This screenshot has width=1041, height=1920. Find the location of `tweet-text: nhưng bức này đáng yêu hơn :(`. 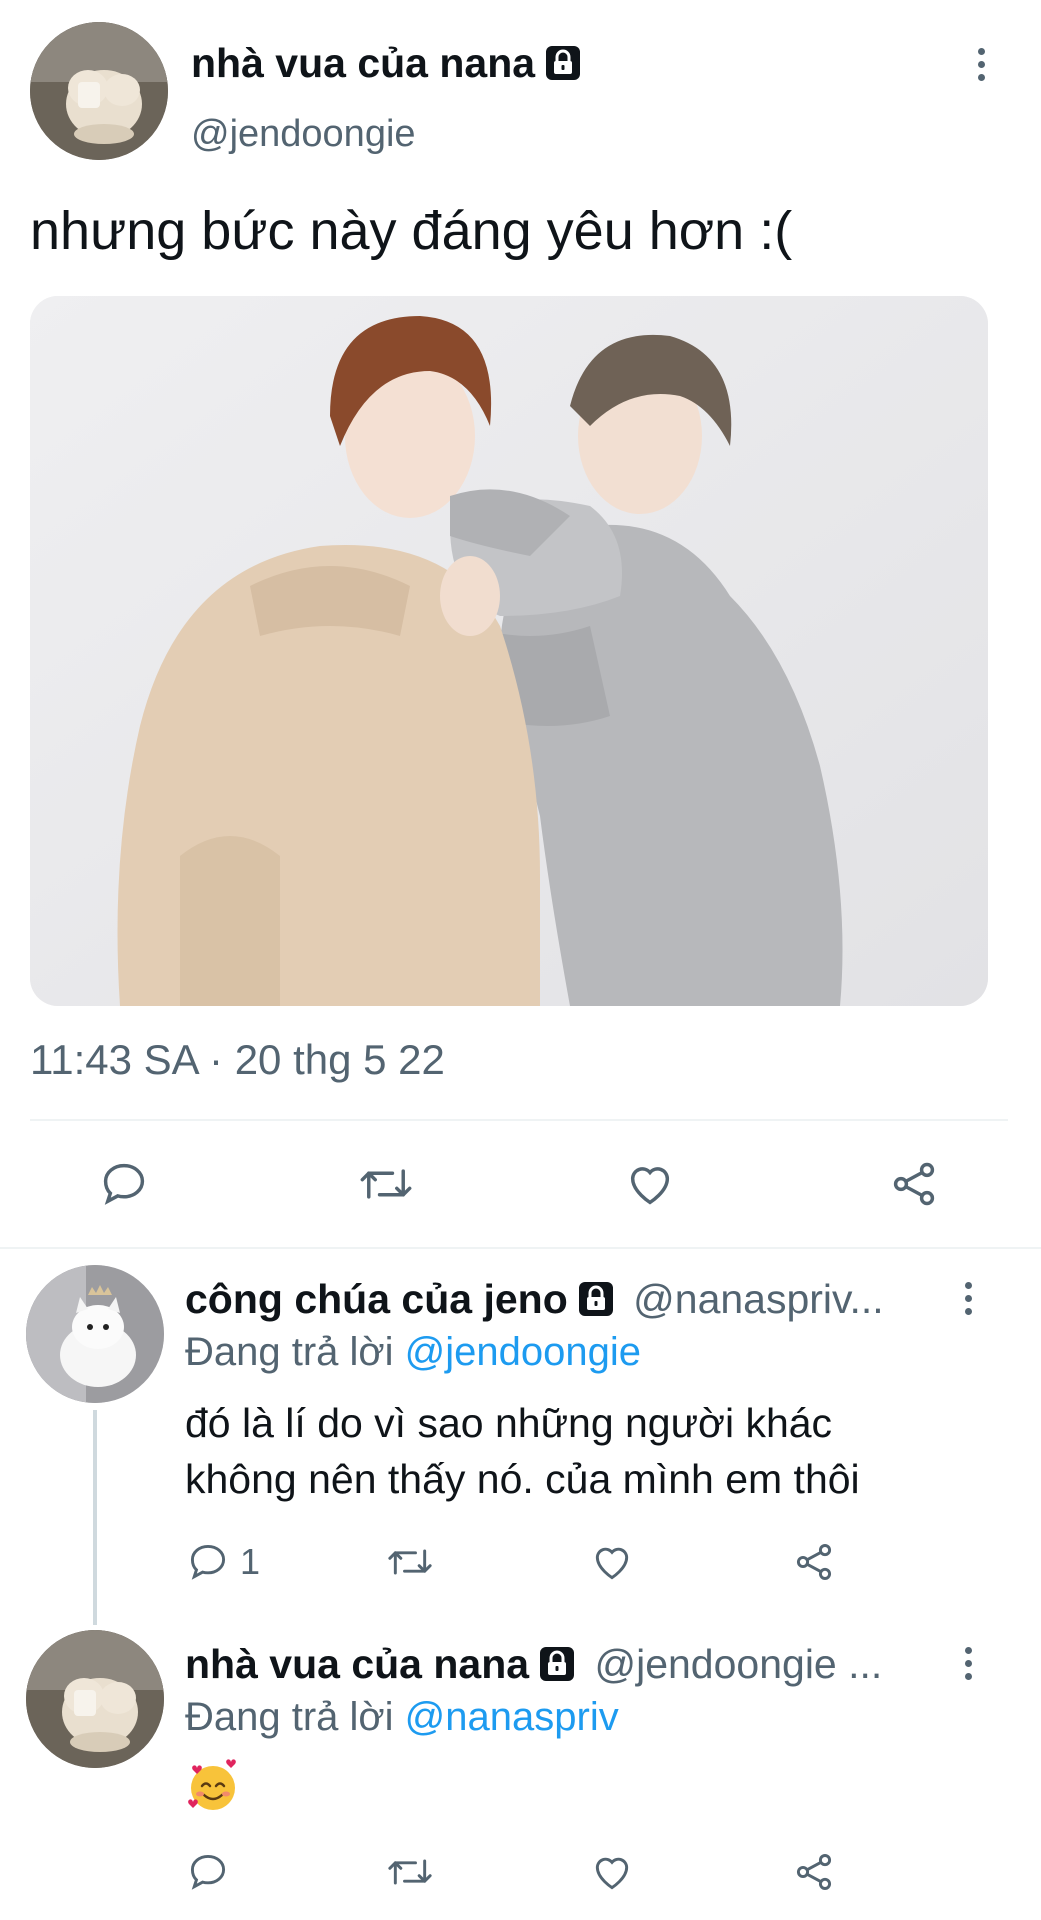

tweet-text: nhưng bức này đáng yêu hơn :( is located at coordinates (411, 231).